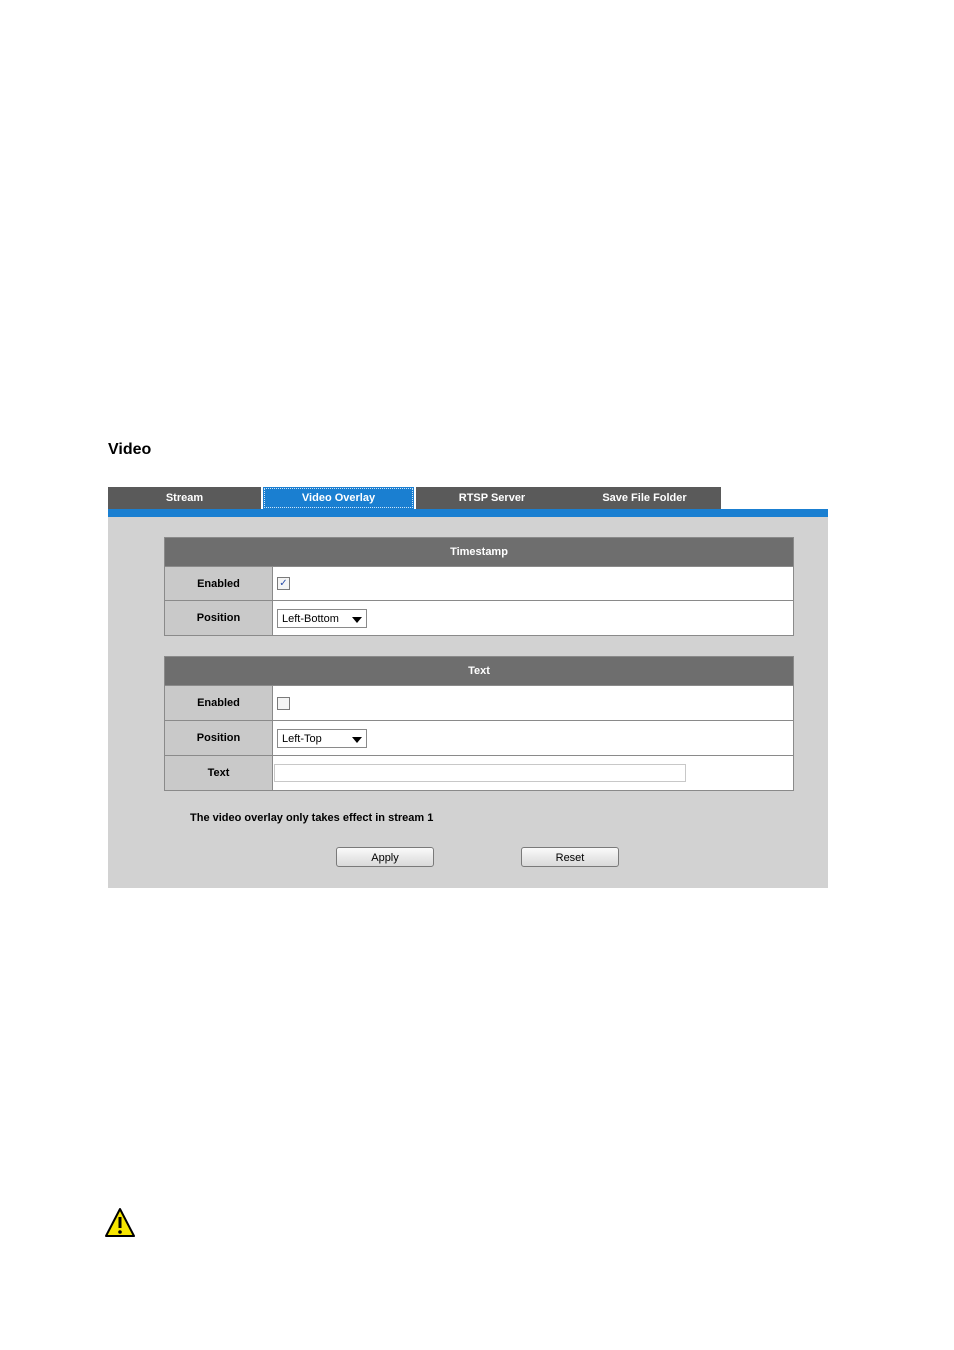 Image resolution: width=954 pixels, height=1350 pixels. What do you see at coordinates (120, 1223) in the screenshot?
I see `warning-icon` at bounding box center [120, 1223].